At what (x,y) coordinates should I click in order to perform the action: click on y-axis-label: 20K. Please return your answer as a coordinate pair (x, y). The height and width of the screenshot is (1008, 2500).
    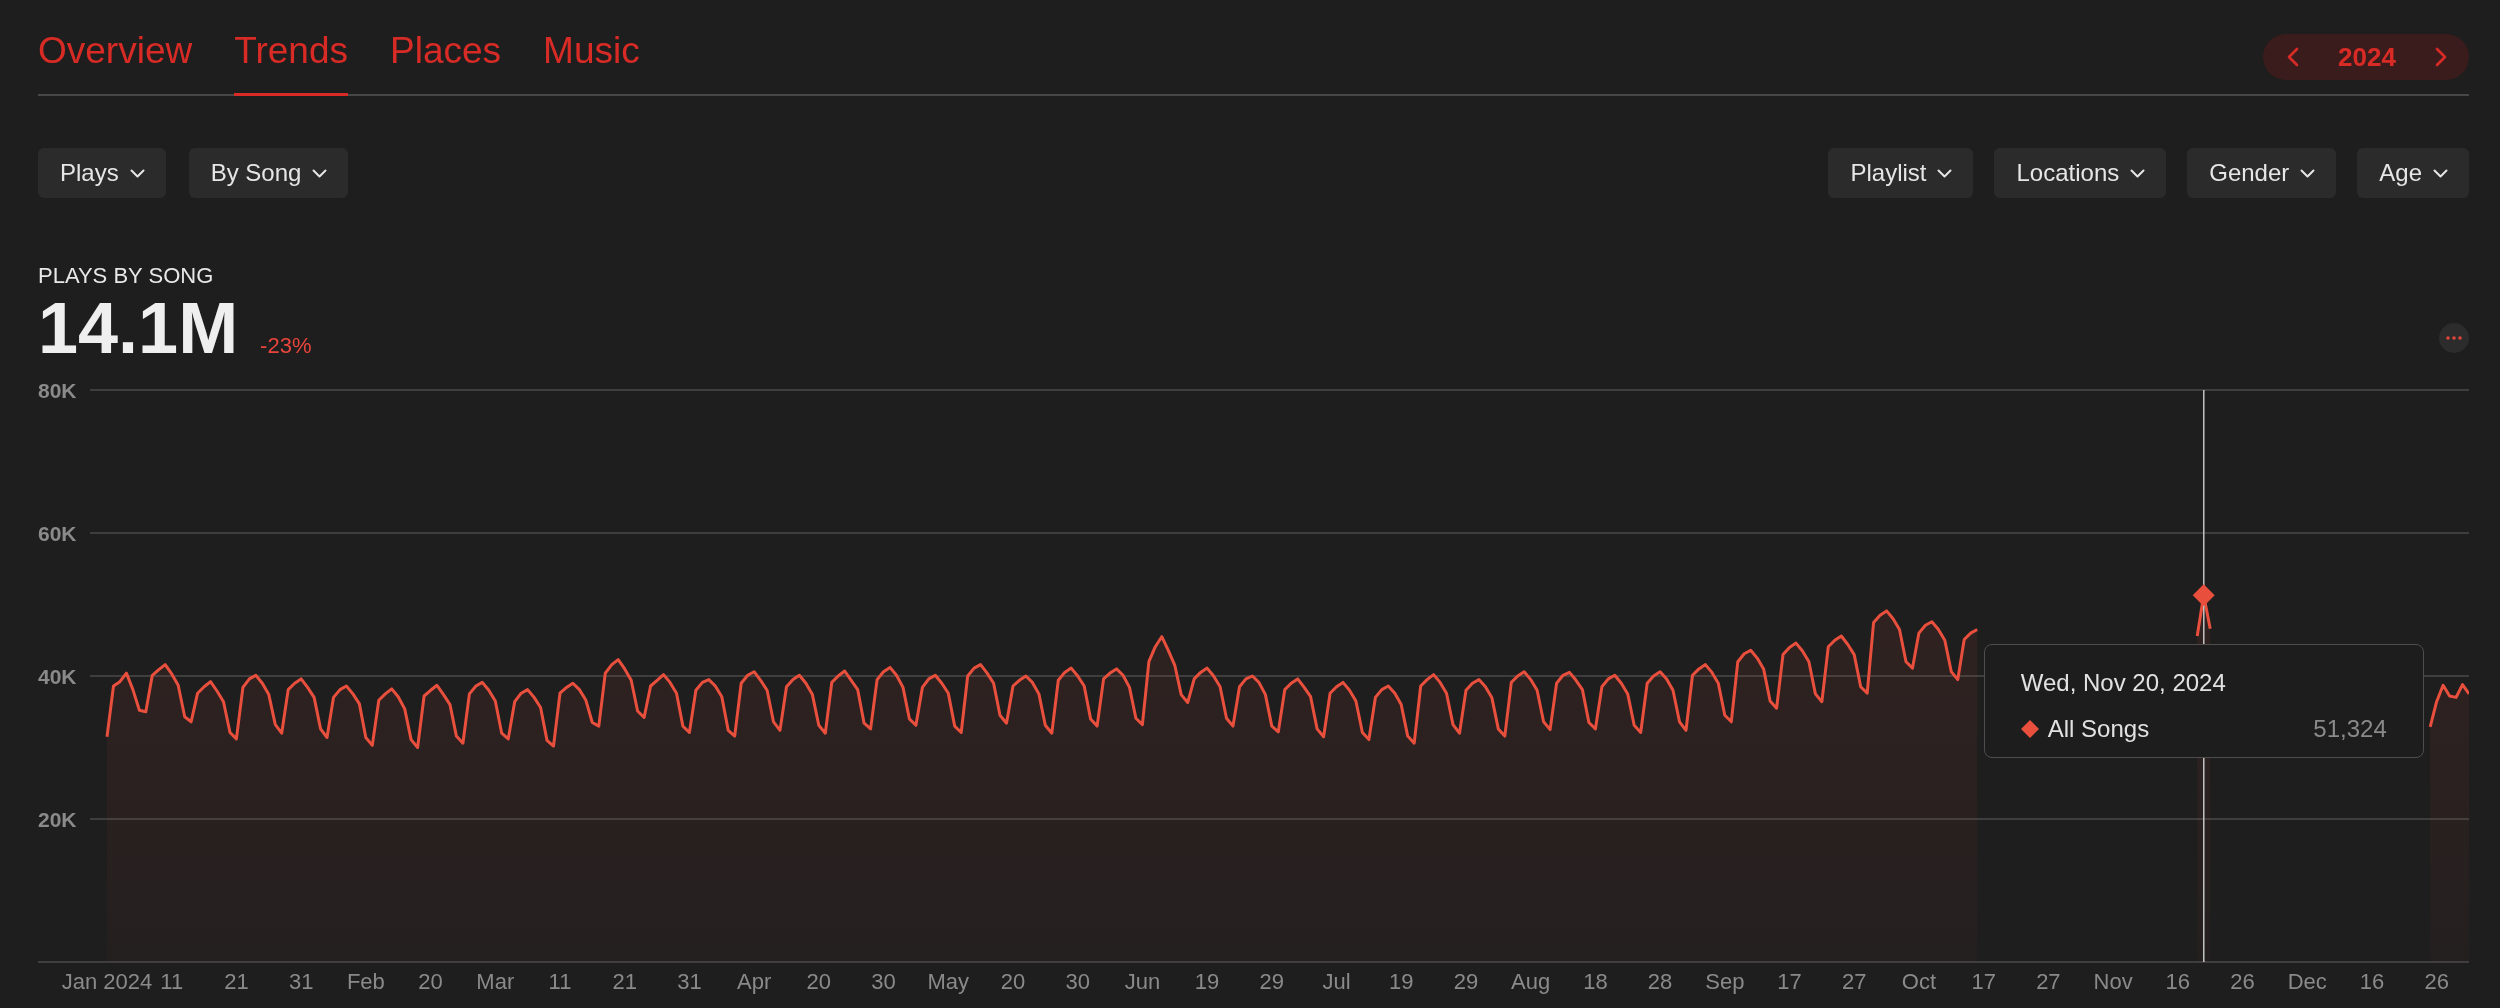
    Looking at the image, I should click on (57, 819).